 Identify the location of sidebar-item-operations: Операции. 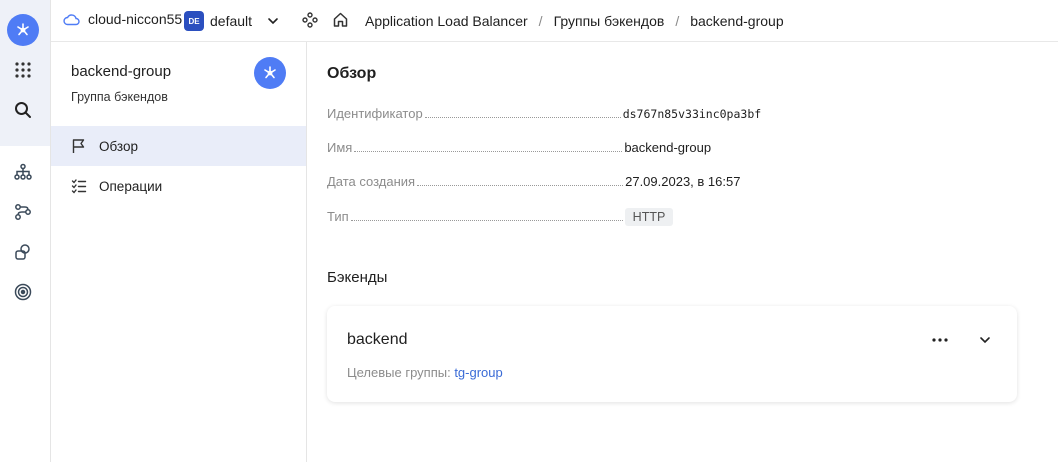
(178, 186).